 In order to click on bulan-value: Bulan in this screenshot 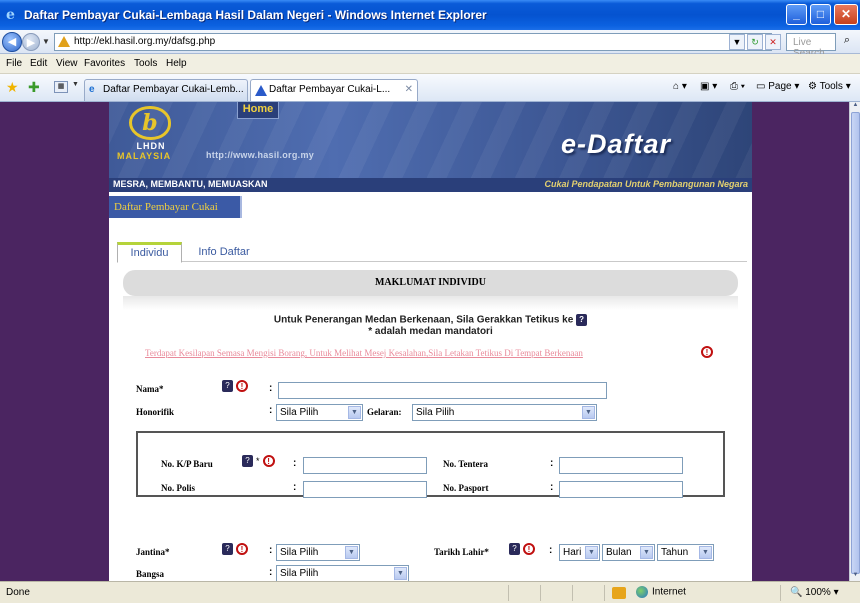, I will do `click(619, 552)`.